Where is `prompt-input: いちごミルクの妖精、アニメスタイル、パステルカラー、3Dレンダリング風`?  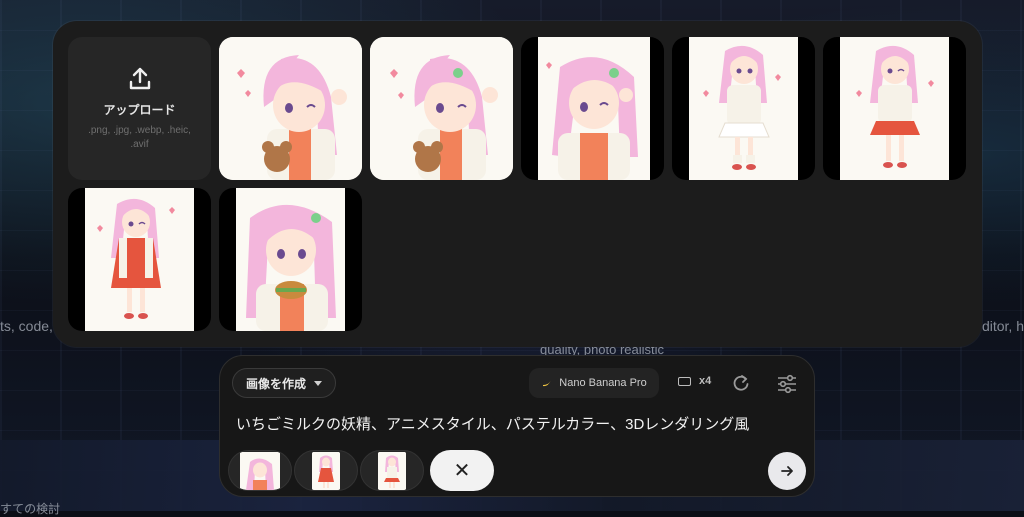
prompt-input: いちごミルクの妖精、アニメスタイル、パステルカラー、3Dレンダリング風 is located at coordinates (516, 423).